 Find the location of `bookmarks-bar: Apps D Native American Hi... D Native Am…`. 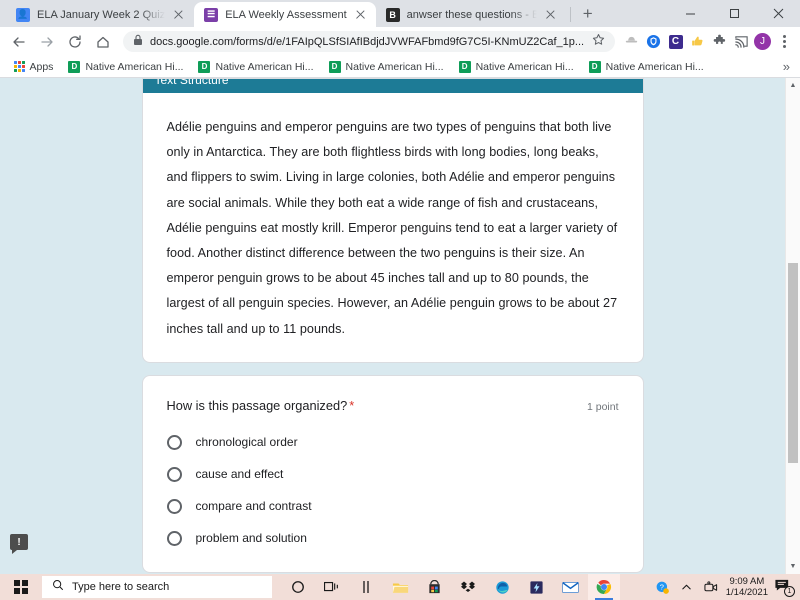

bookmarks-bar: Apps D Native American Hi... D Native Am… is located at coordinates (400, 67).